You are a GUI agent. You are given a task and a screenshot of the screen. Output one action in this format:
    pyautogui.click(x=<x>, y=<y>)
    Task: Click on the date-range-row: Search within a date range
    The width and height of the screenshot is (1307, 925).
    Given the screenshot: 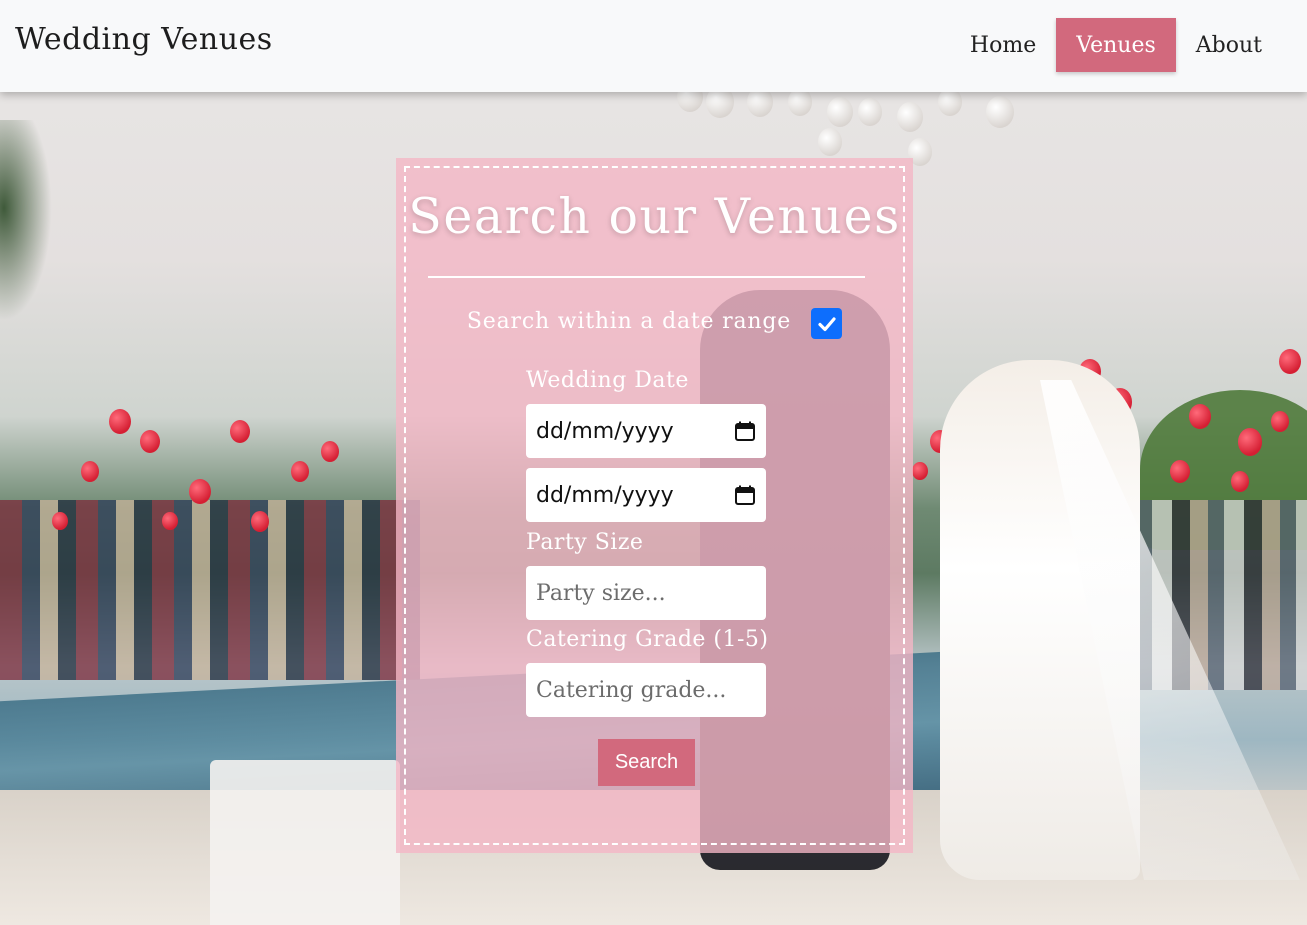 What is the action you would take?
    pyautogui.click(x=654, y=321)
    